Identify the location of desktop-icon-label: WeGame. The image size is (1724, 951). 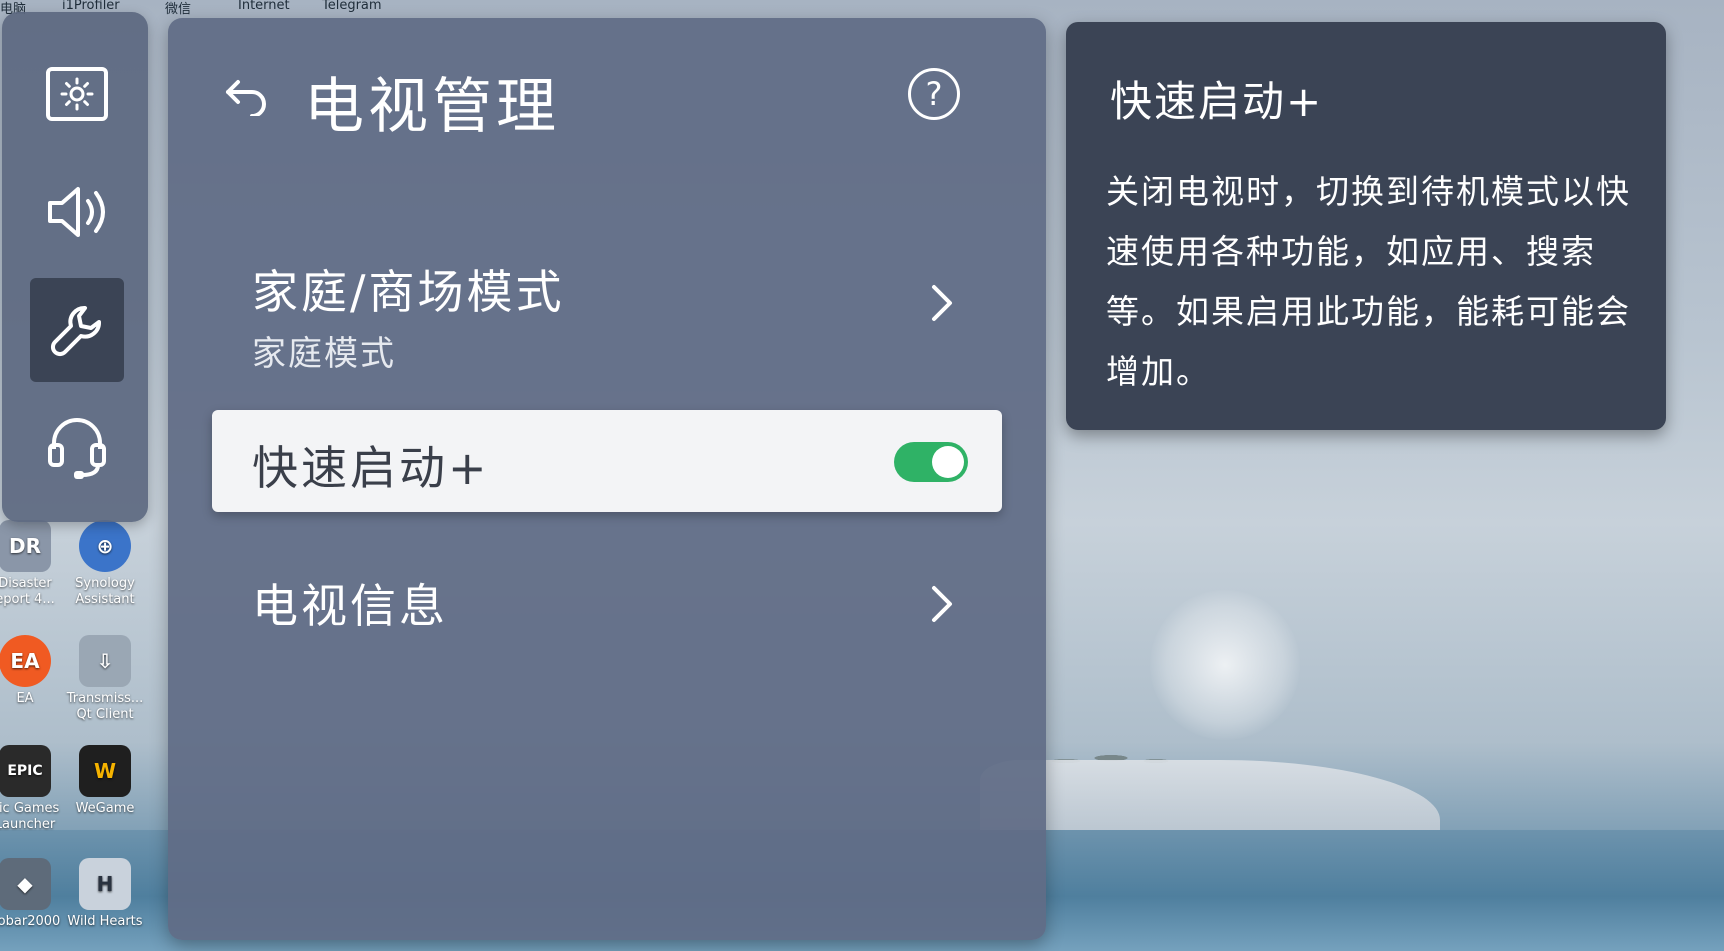
(105, 808).